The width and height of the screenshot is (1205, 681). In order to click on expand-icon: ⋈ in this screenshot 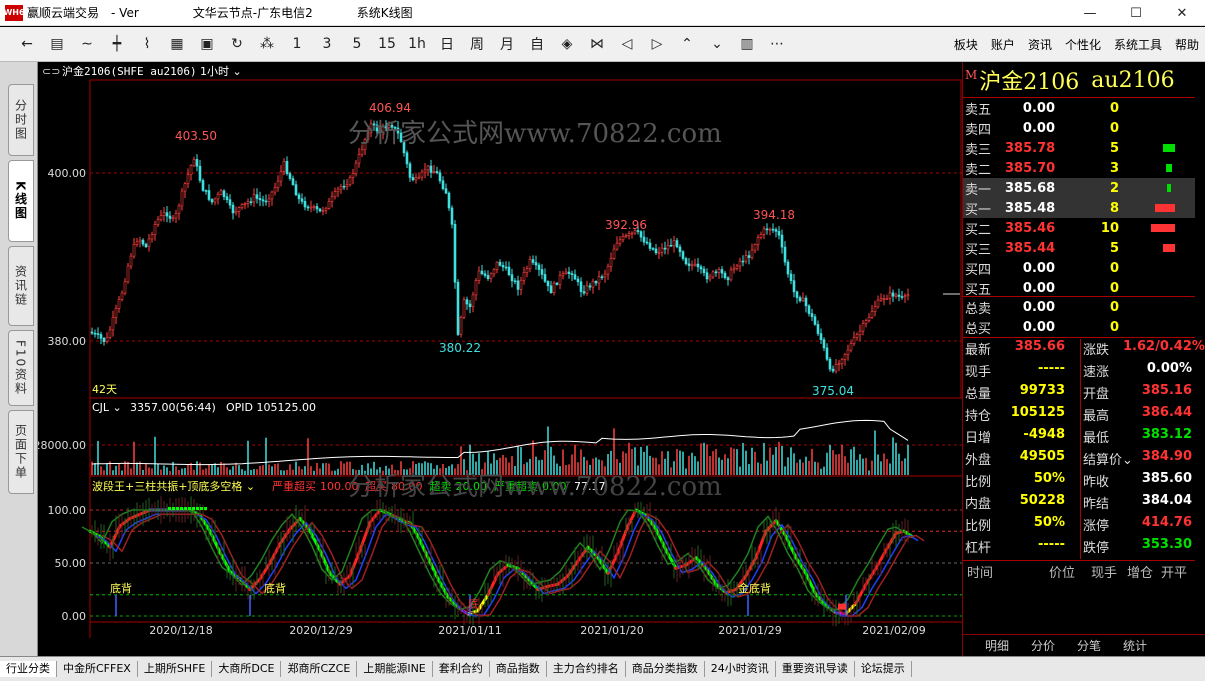, I will do `click(597, 44)`.